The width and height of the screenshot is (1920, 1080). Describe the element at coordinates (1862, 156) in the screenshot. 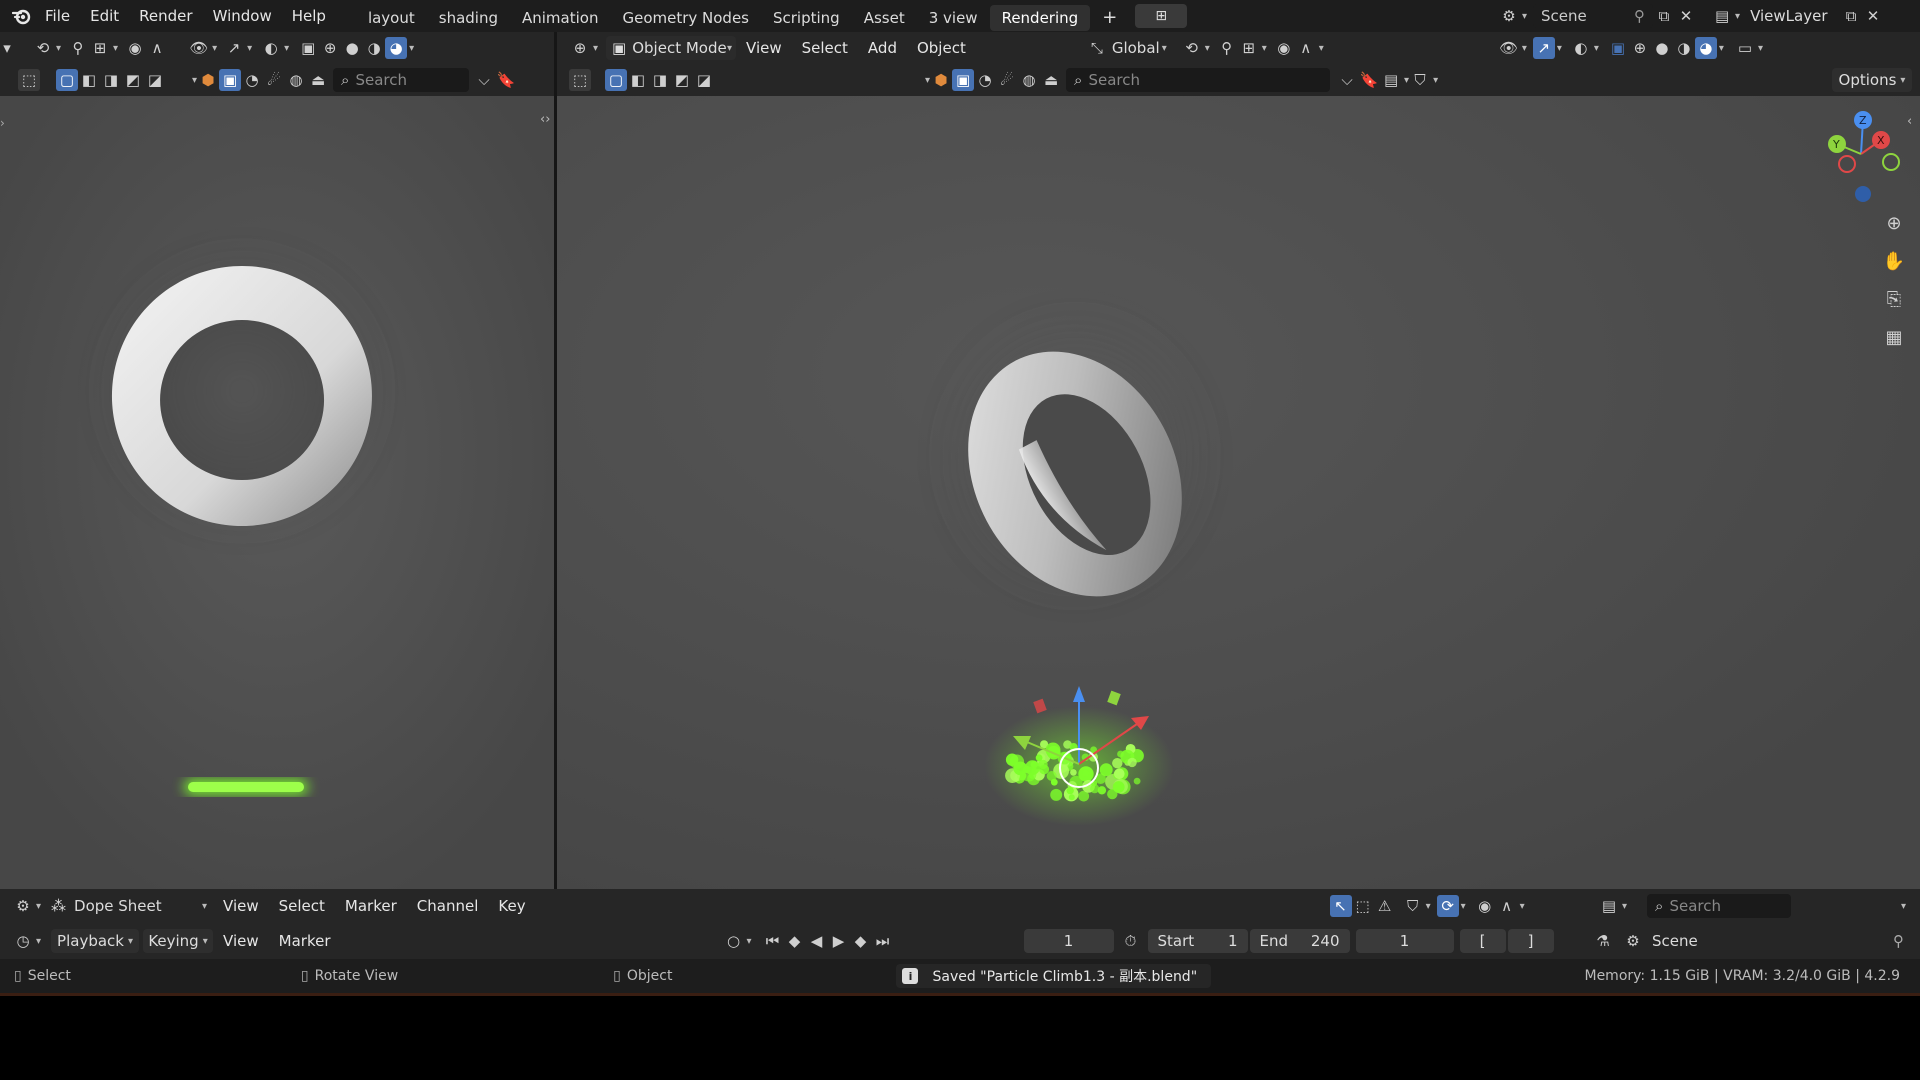

I see `navigation-gizmo: Z X Y` at that location.